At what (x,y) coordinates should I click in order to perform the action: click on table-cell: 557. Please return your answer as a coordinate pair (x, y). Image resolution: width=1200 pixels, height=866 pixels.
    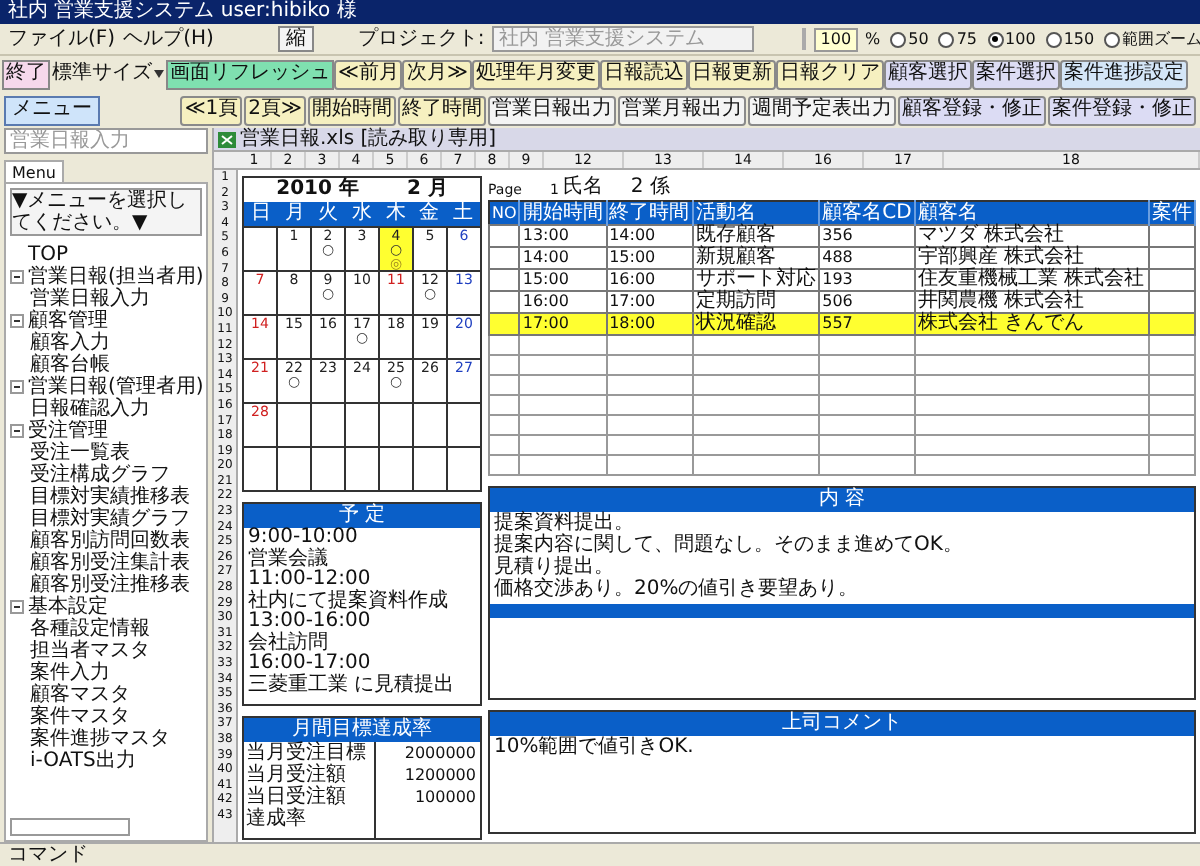
    Looking at the image, I should click on (867, 324).